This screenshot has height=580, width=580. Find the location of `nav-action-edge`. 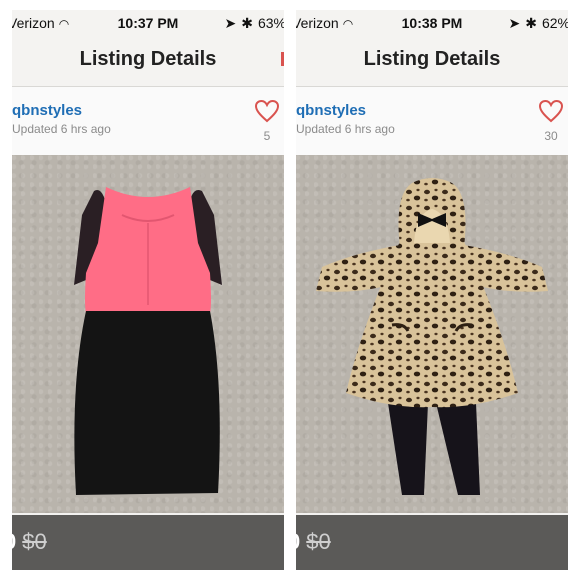

nav-action-edge is located at coordinates (282, 59).